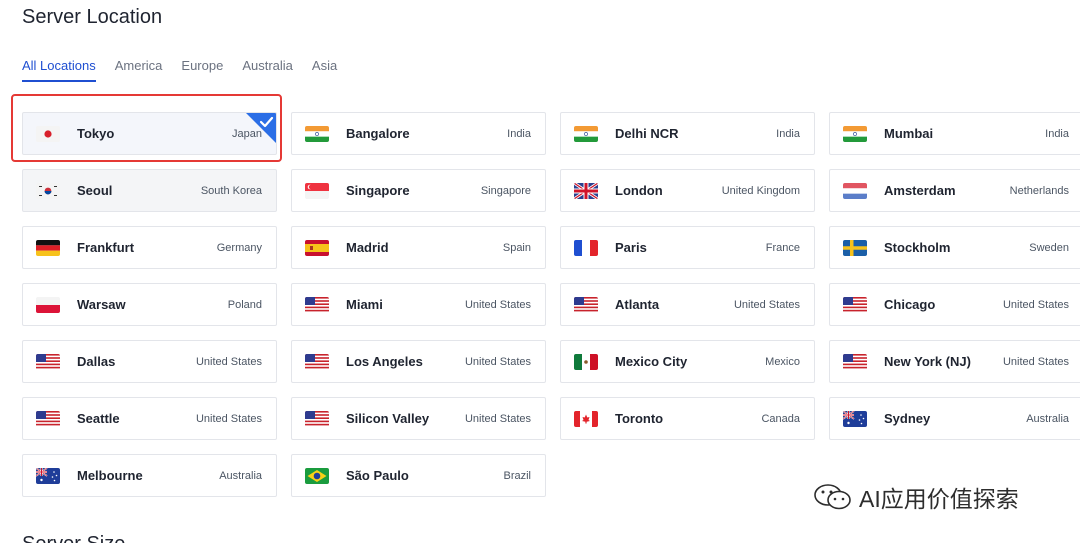 The width and height of the screenshot is (1080, 543). Describe the element at coordinates (586, 248) in the screenshot. I see `flag-fr-icon` at that location.